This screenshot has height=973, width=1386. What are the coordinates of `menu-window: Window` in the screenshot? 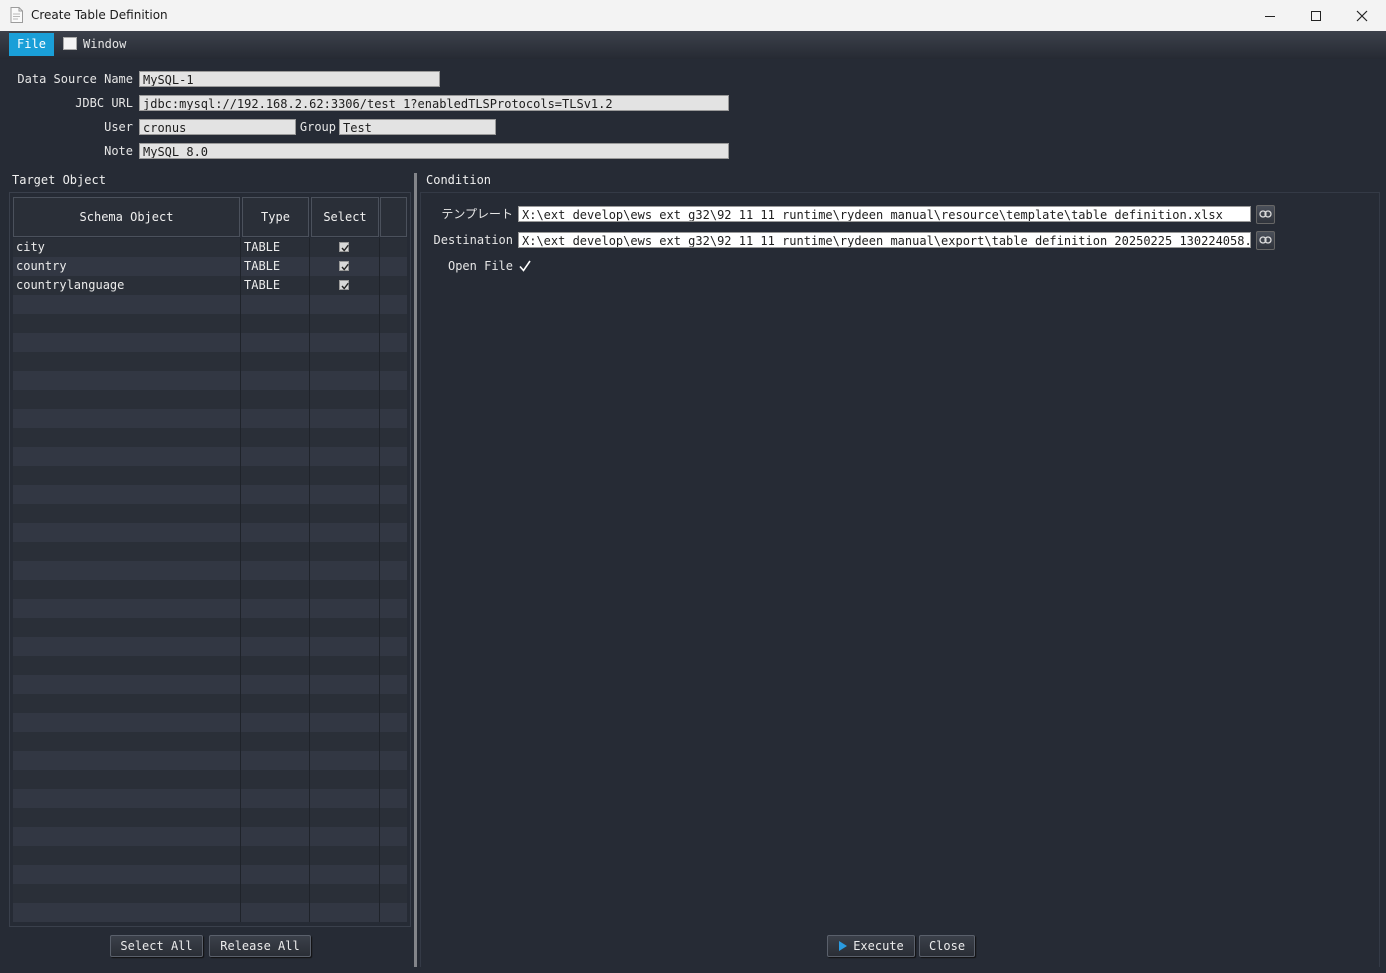 It's located at (94, 44).